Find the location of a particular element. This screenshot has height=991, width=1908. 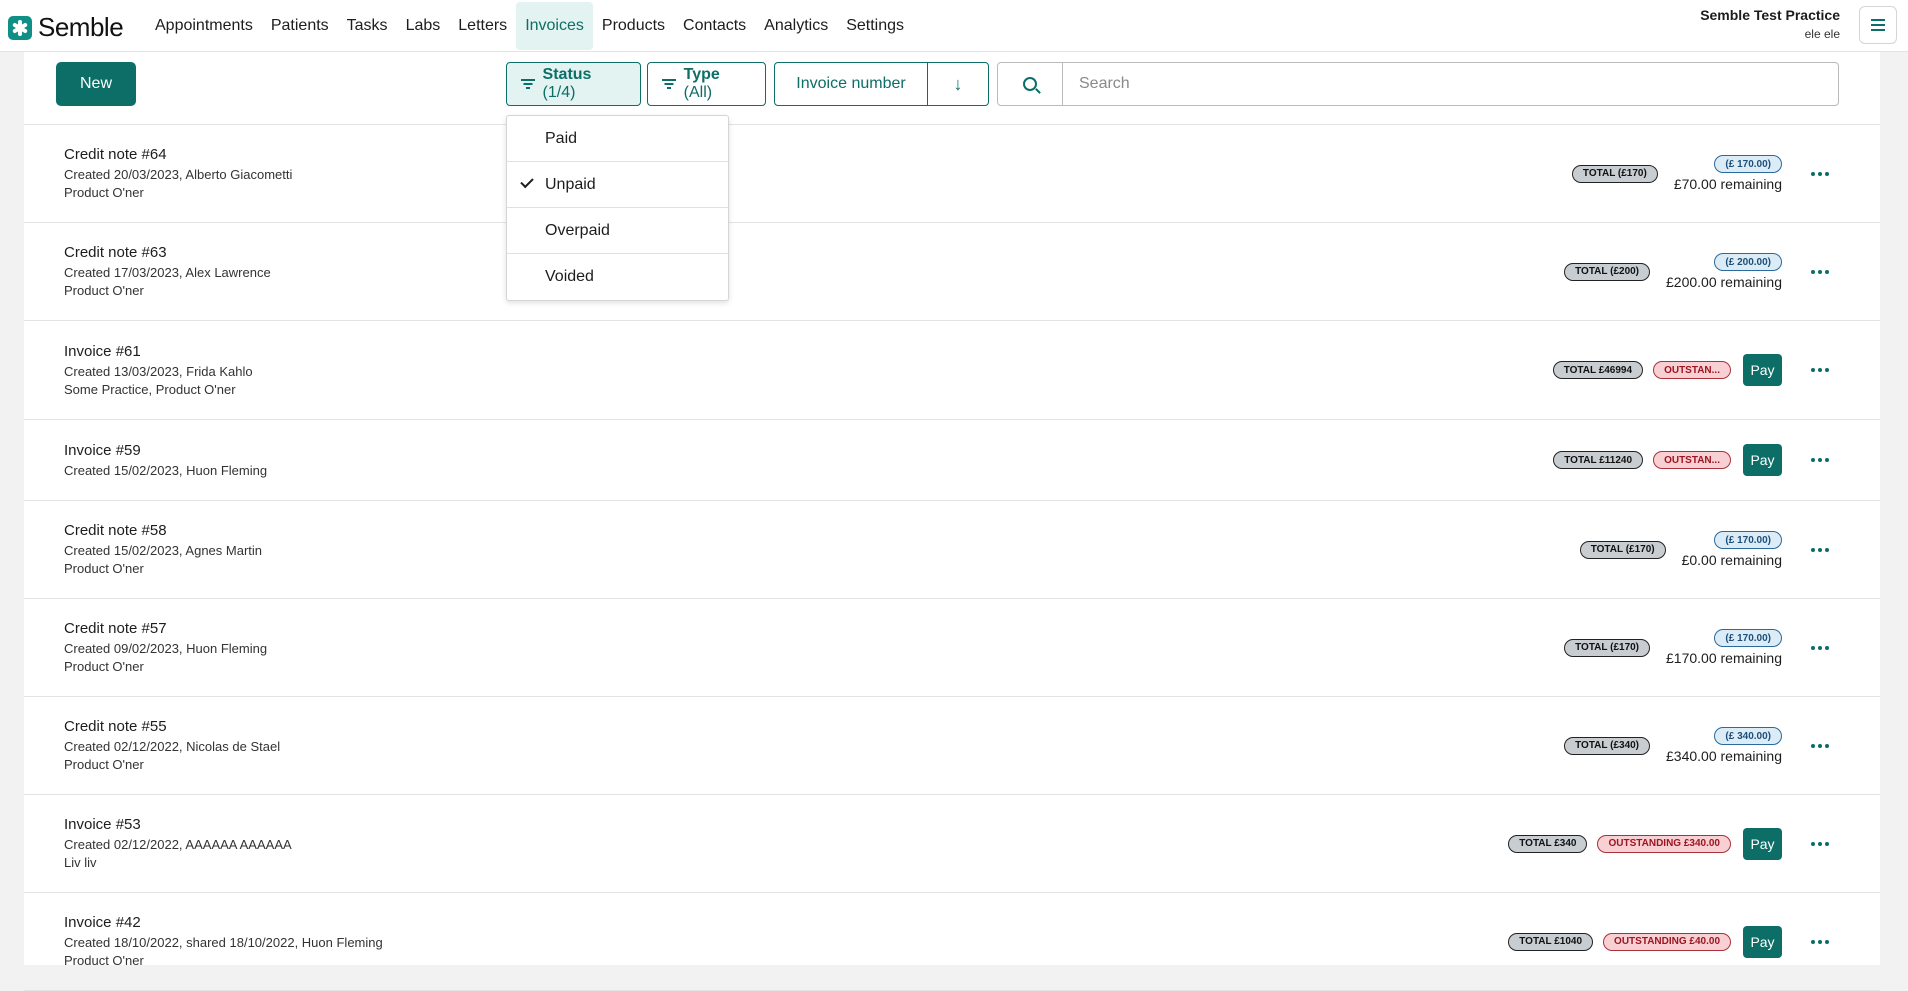

row-title: Credit note #55 is located at coordinates (115, 726).